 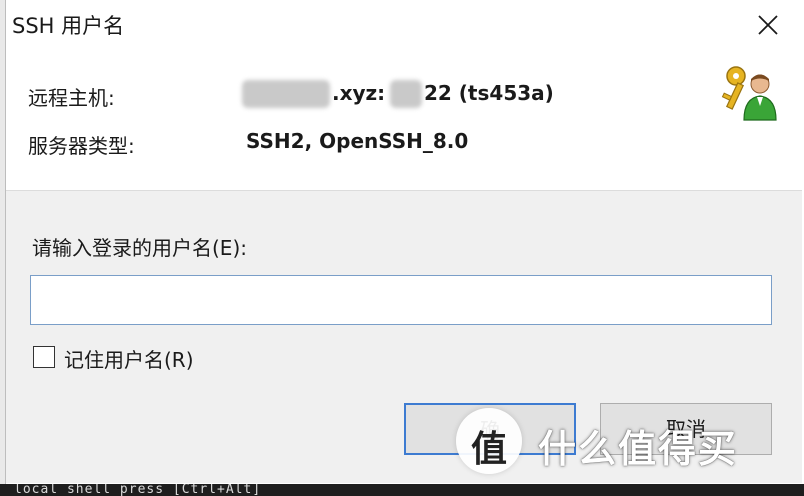 What do you see at coordinates (139, 248) in the screenshot?
I see `username-prompt-label: 请输入登录的用户名(E):` at bounding box center [139, 248].